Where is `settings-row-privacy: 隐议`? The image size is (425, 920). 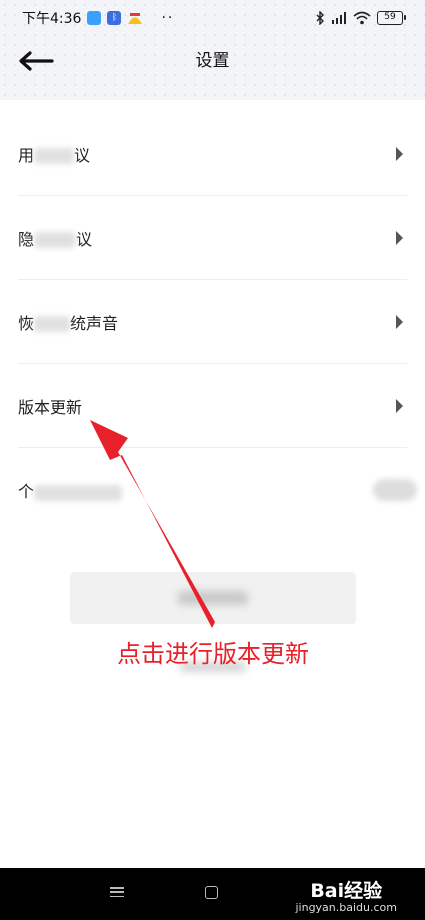 settings-row-privacy: 隐议 is located at coordinates (212, 238).